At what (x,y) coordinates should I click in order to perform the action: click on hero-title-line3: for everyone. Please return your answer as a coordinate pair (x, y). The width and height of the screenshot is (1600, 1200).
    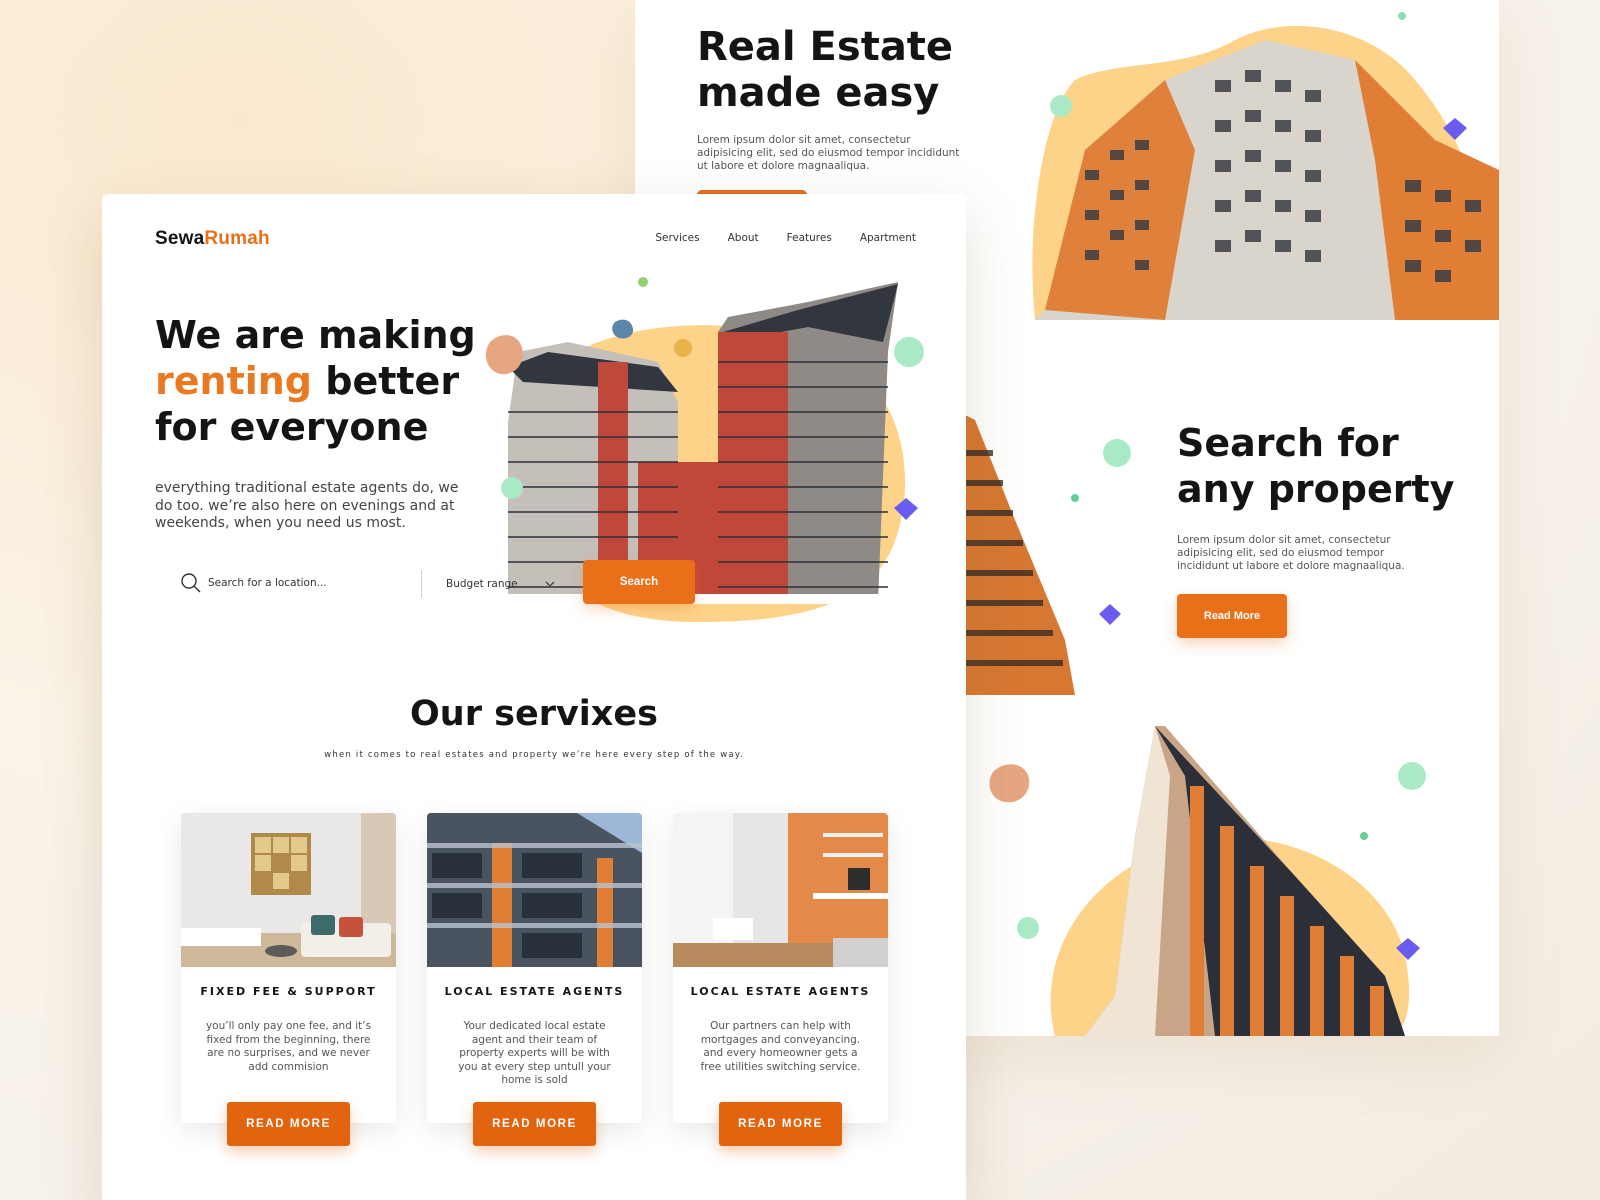
    Looking at the image, I should click on (292, 427).